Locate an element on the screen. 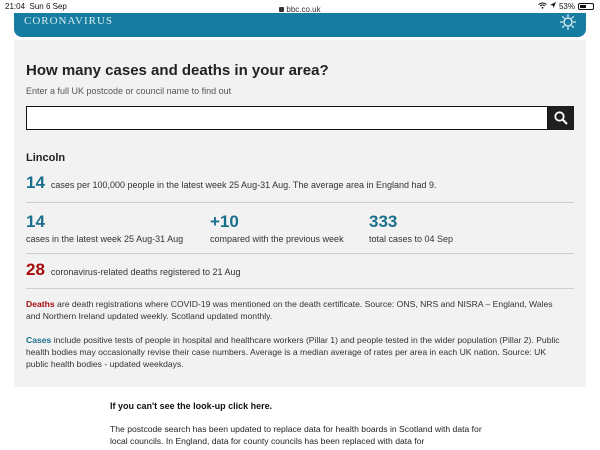 The width and height of the screenshot is (600, 450). search-icon is located at coordinates (561, 118).